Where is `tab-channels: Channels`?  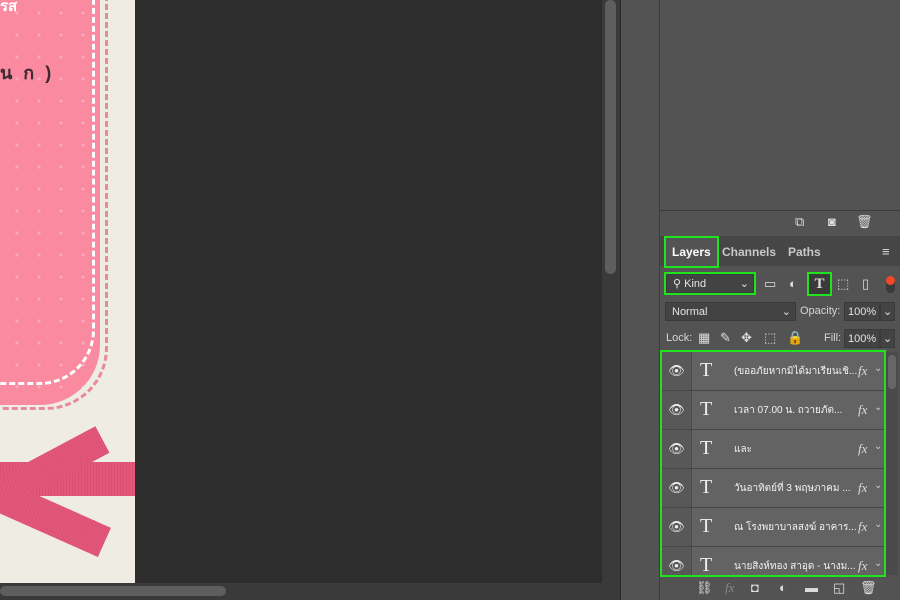
tab-channels: Channels is located at coordinates (749, 252).